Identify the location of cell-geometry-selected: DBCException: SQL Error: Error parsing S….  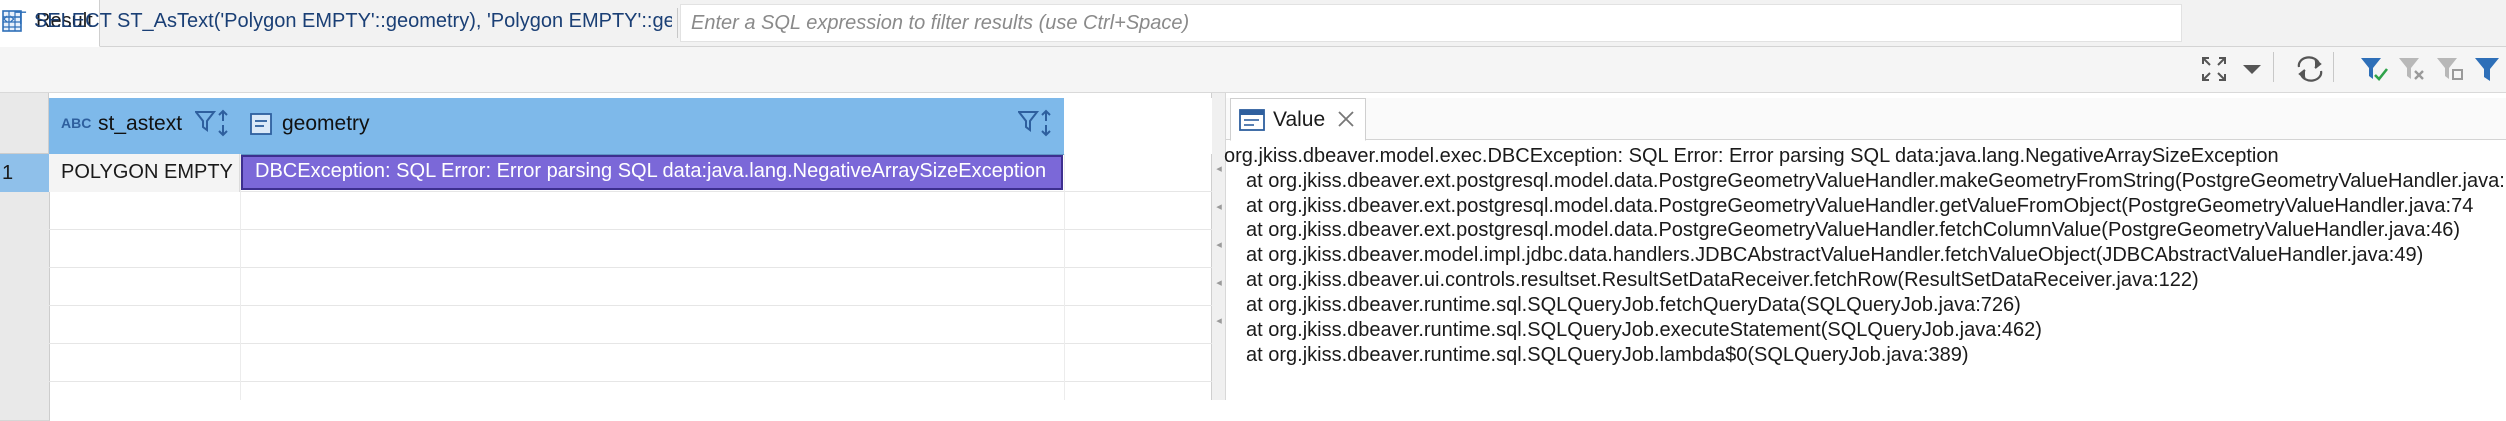
(652, 172).